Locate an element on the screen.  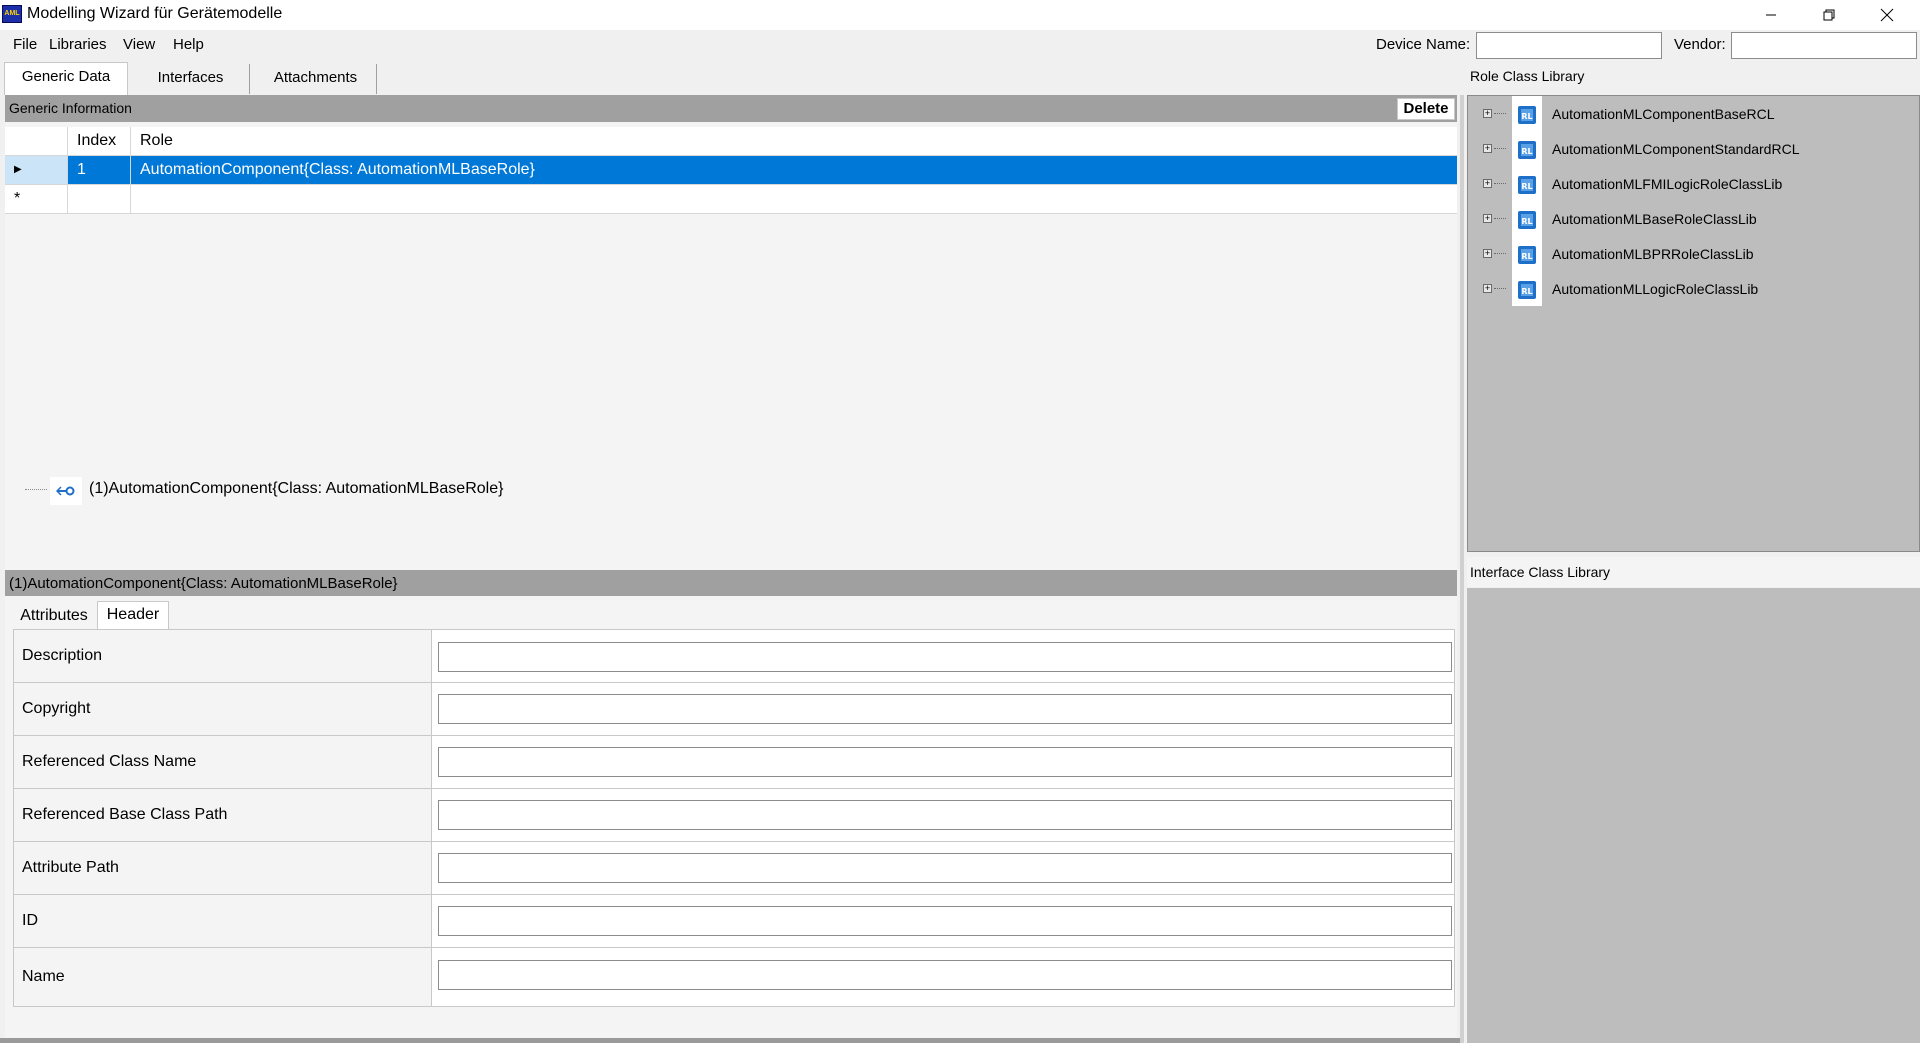
menu-view: View is located at coordinates (139, 44).